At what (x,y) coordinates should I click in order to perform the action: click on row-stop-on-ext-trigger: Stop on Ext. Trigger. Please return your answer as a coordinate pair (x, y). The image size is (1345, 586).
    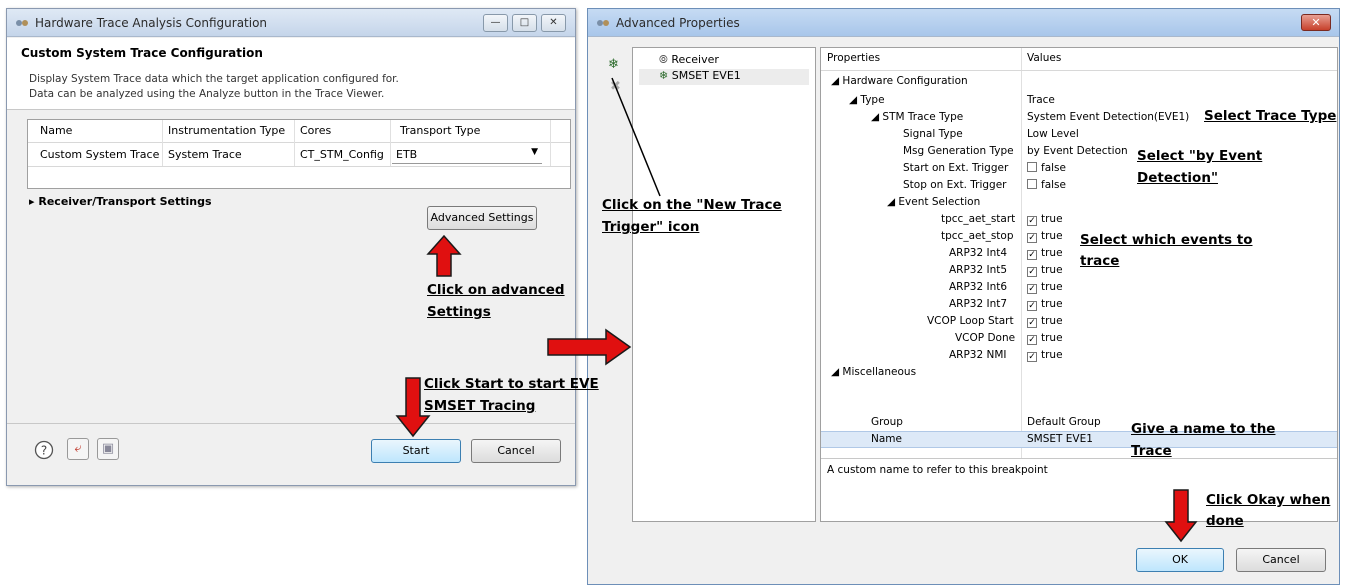
    Looking at the image, I should click on (955, 185).